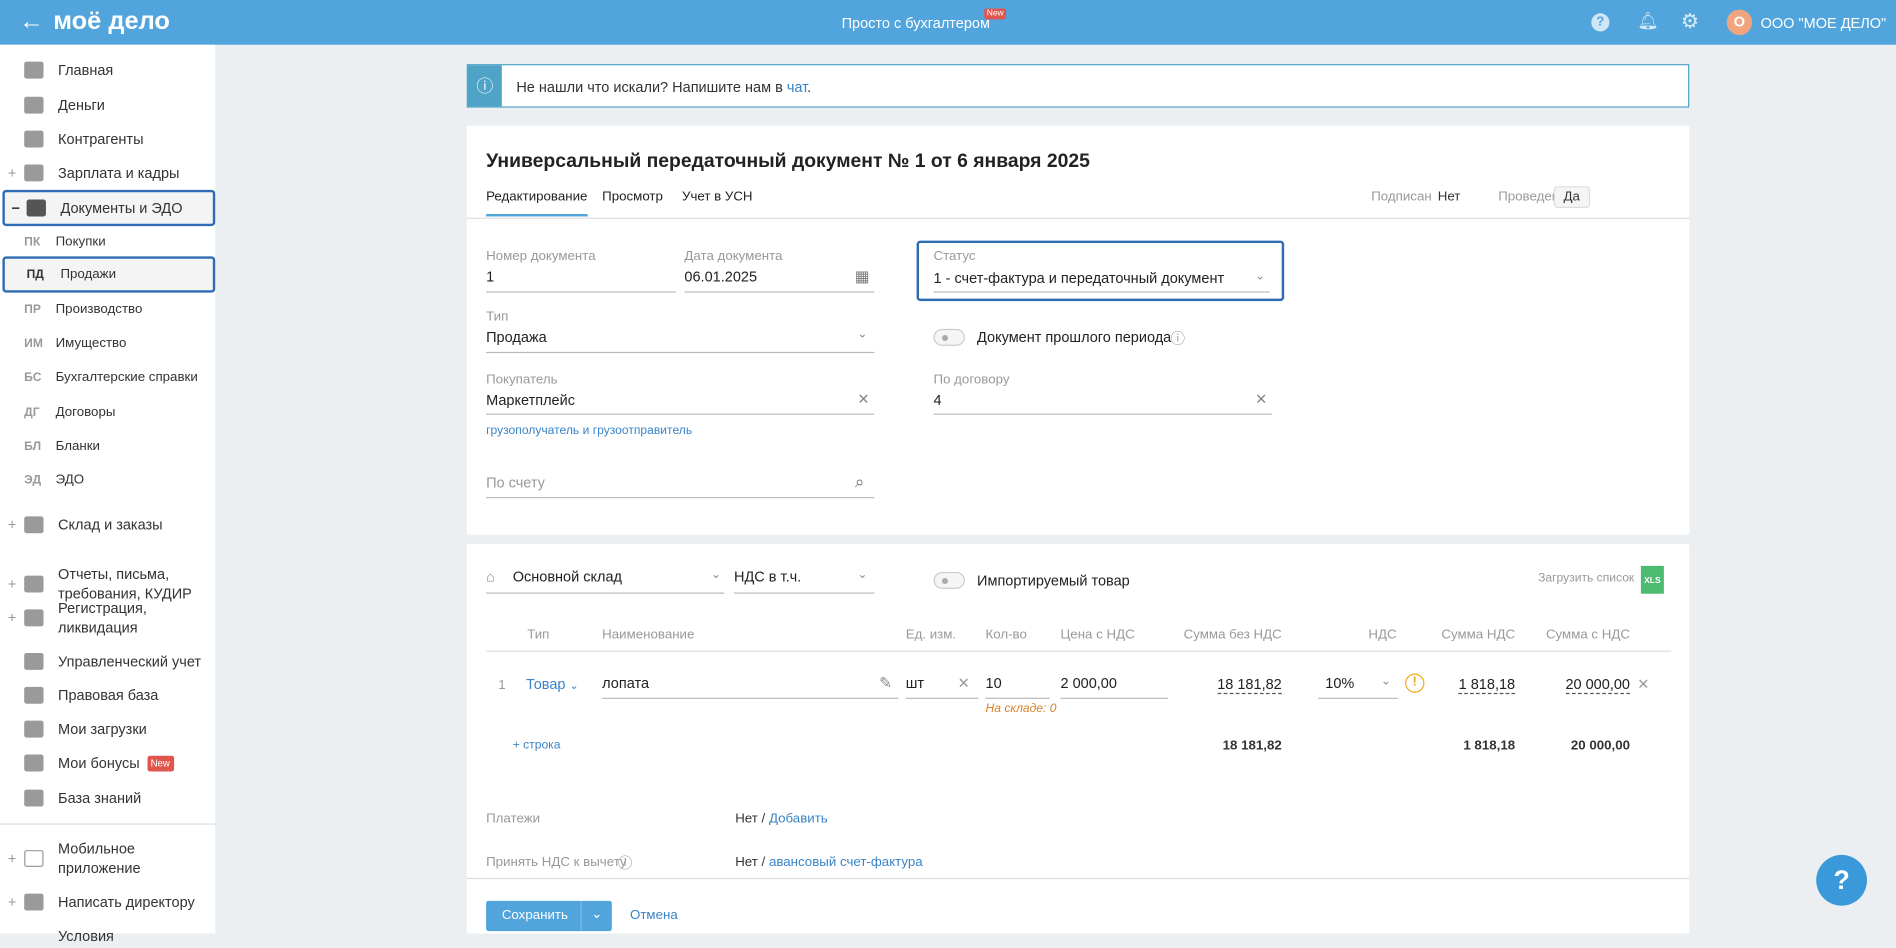 The height and width of the screenshot is (948, 1896). What do you see at coordinates (1074, 337) in the screenshot?
I see `past-period-label: Документ прошлого периода` at bounding box center [1074, 337].